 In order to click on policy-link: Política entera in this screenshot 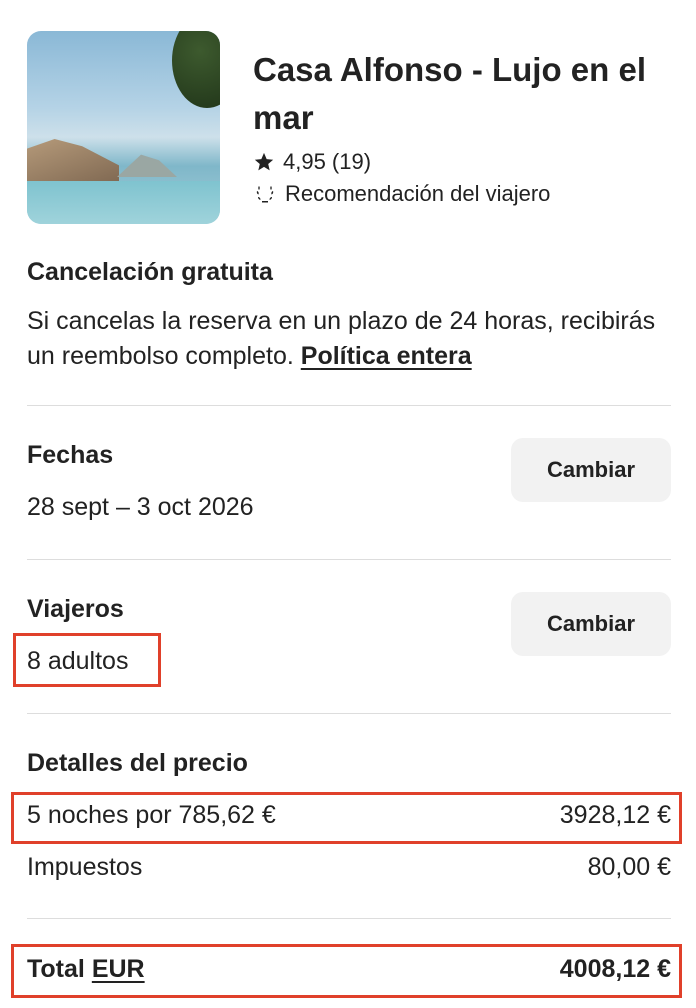, I will do `click(386, 356)`.